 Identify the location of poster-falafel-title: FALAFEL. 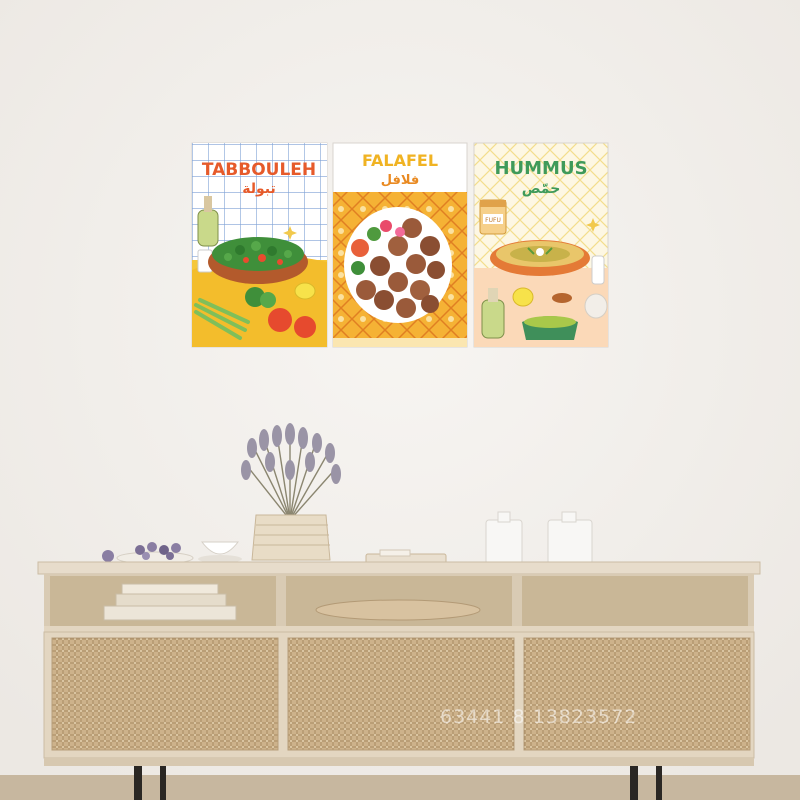
(400, 160).